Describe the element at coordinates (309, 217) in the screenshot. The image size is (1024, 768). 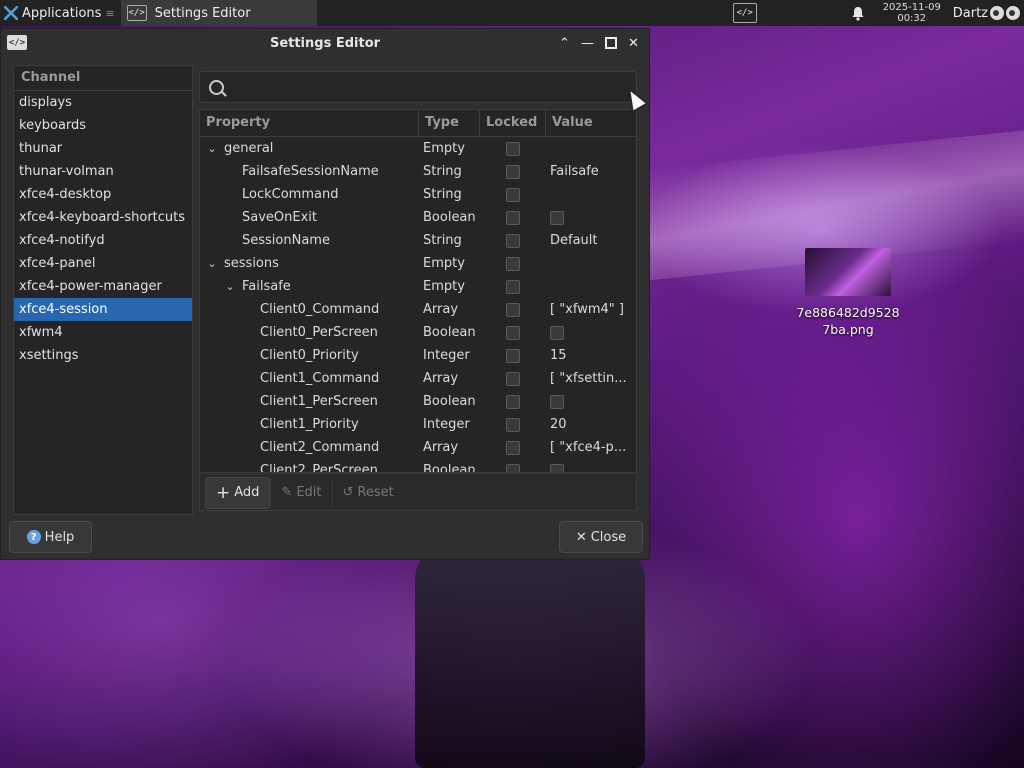
I see `property-cell: SaveOnExit` at that location.